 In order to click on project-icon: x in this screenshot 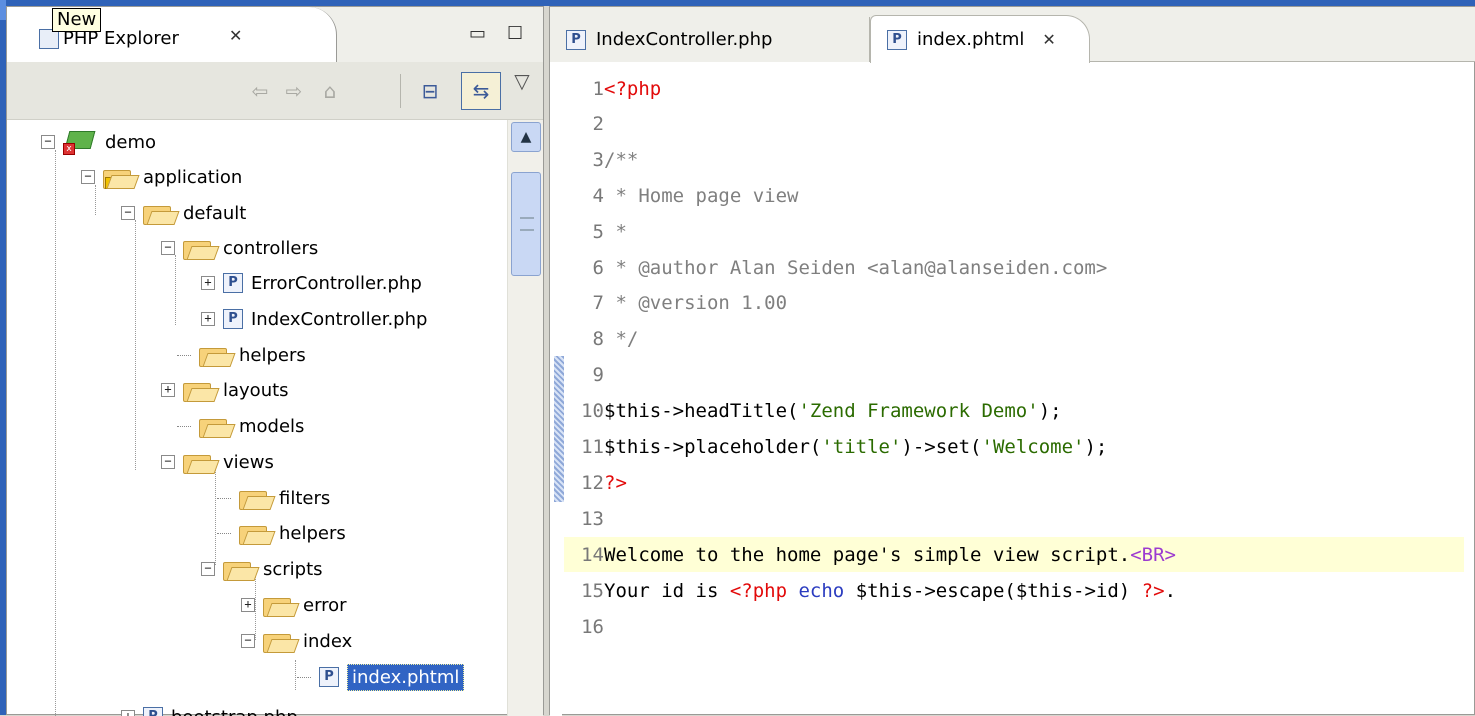, I will do `click(80, 142)`.